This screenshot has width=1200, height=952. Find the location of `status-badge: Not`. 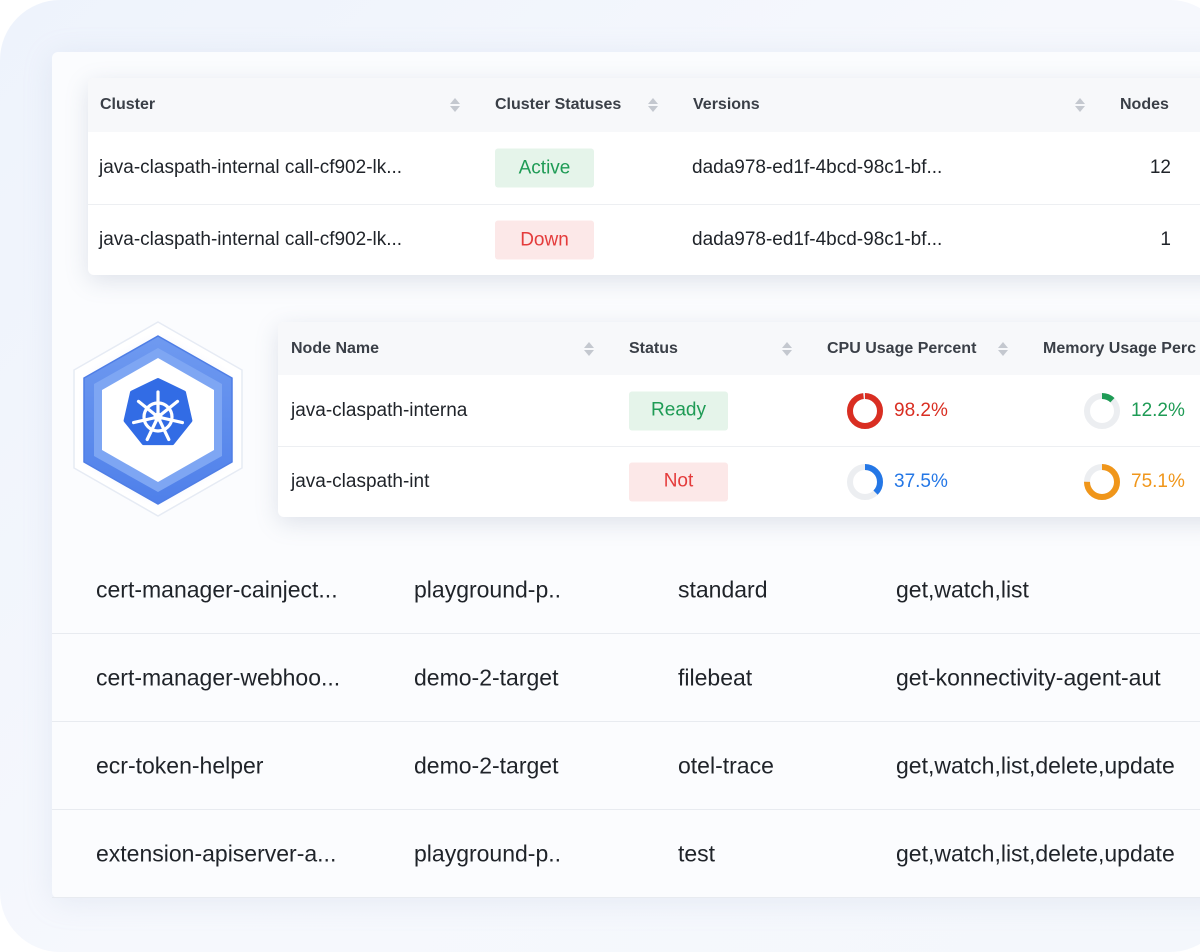

status-badge: Not is located at coordinates (678, 481).